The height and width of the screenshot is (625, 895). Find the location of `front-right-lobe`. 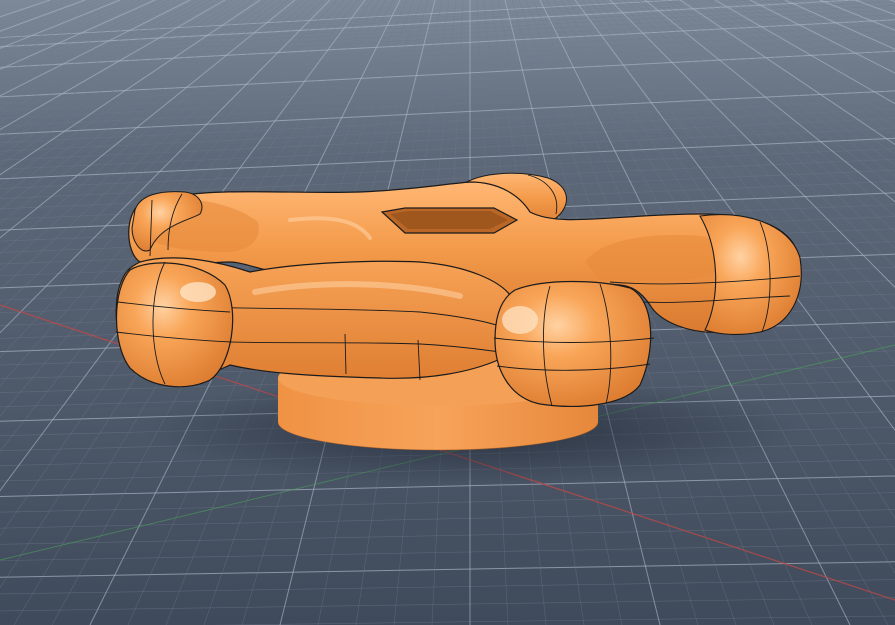

front-right-lobe is located at coordinates (574, 343).